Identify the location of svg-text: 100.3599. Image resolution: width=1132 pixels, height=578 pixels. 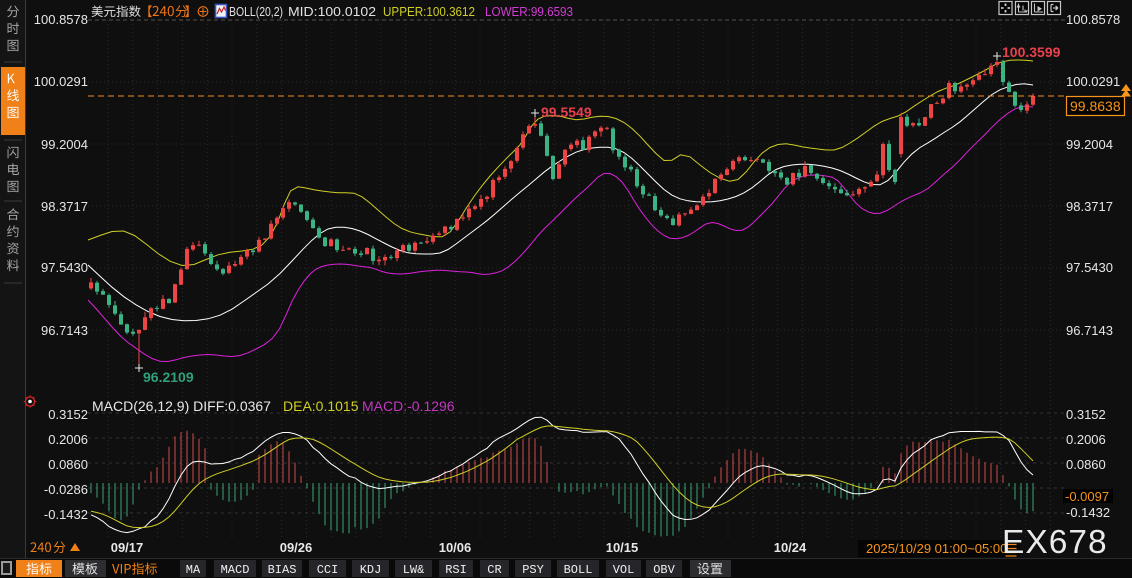
(1031, 52).